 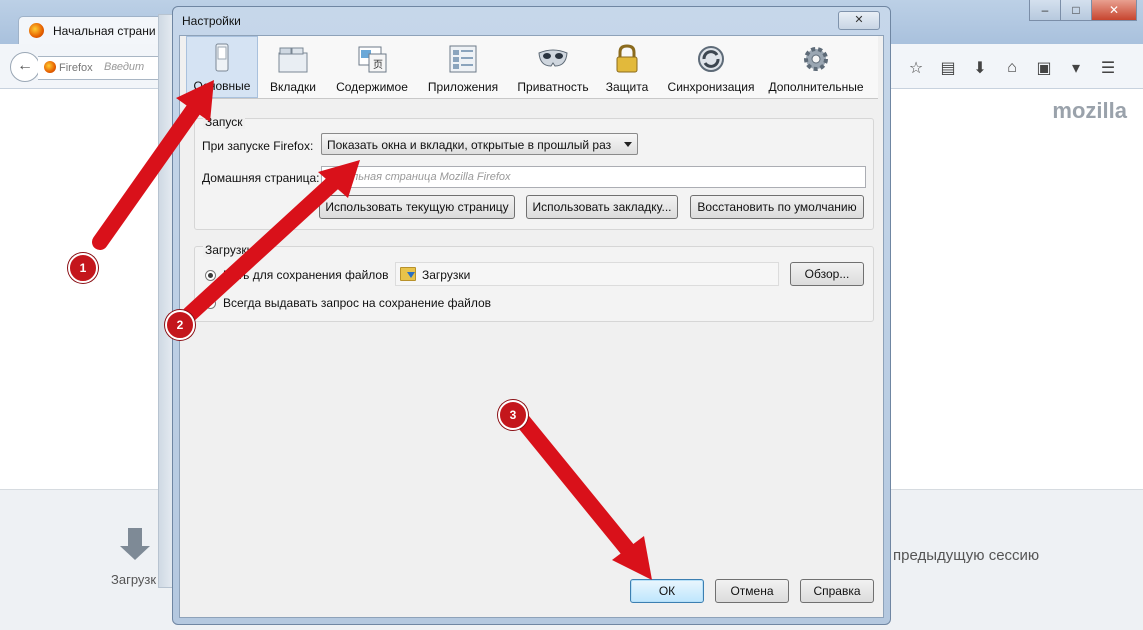 What do you see at coordinates (258, 146) in the screenshot?
I see `on-start-label: При запуске Firefox:` at bounding box center [258, 146].